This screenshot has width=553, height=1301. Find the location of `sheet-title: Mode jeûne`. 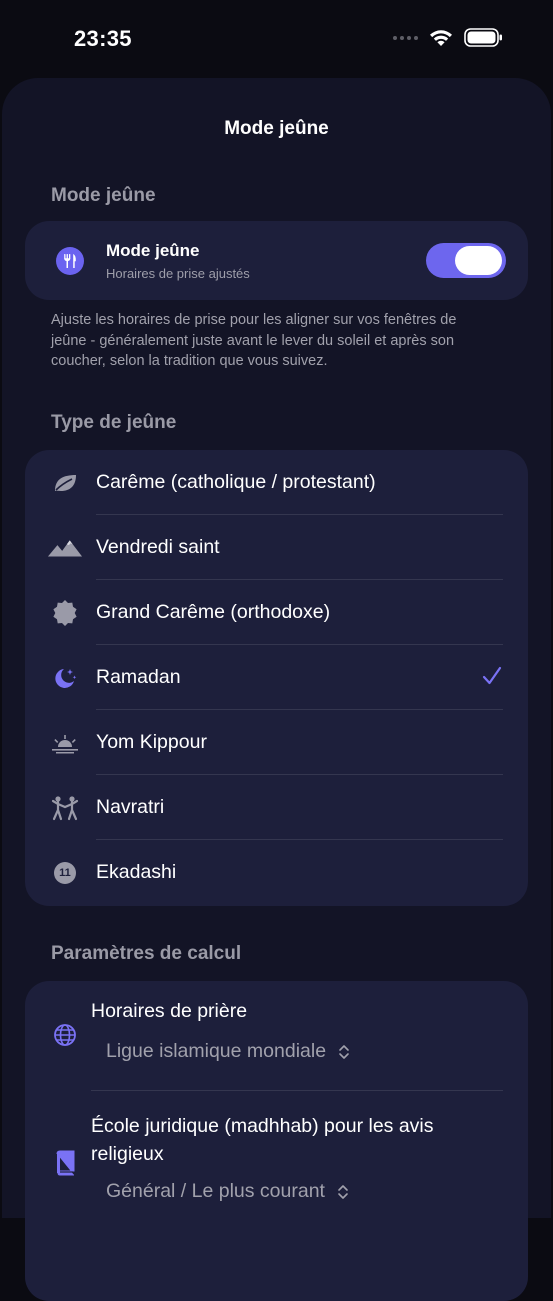

sheet-title: Mode jeûne is located at coordinates (276, 128).